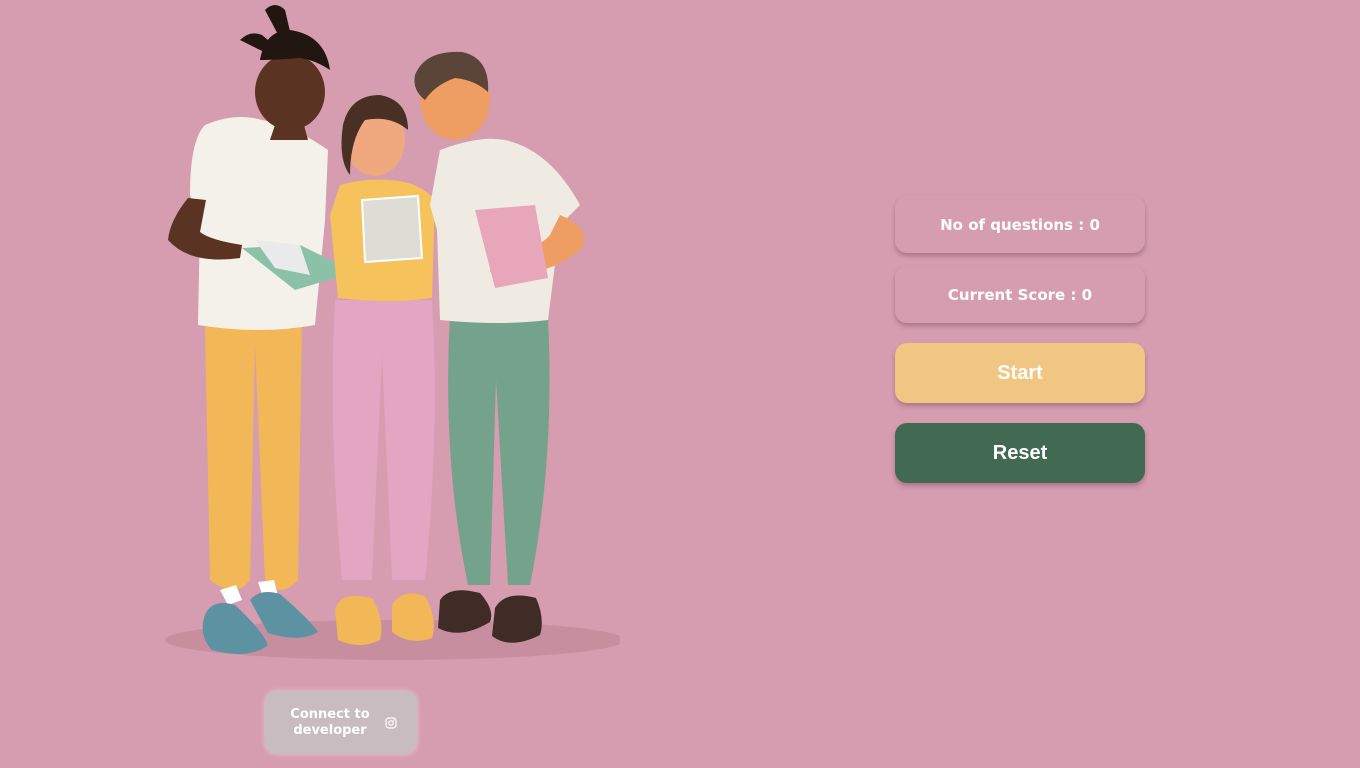  I want to click on person-left, so click(261, 329).